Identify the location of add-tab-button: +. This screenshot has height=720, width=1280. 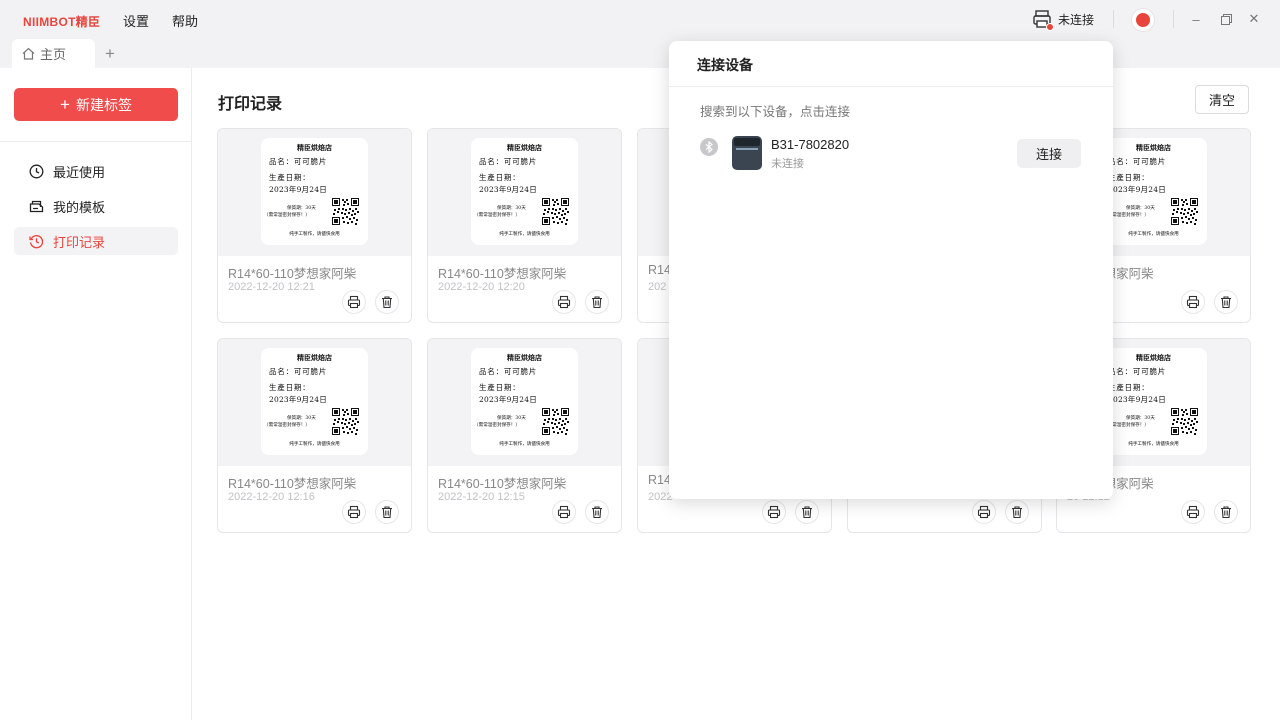
(110, 54).